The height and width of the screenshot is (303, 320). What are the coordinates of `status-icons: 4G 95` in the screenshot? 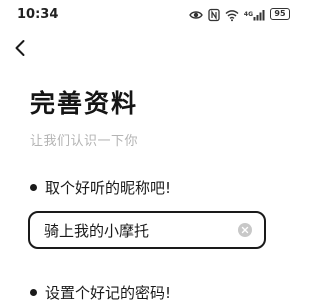 It's located at (239, 14).